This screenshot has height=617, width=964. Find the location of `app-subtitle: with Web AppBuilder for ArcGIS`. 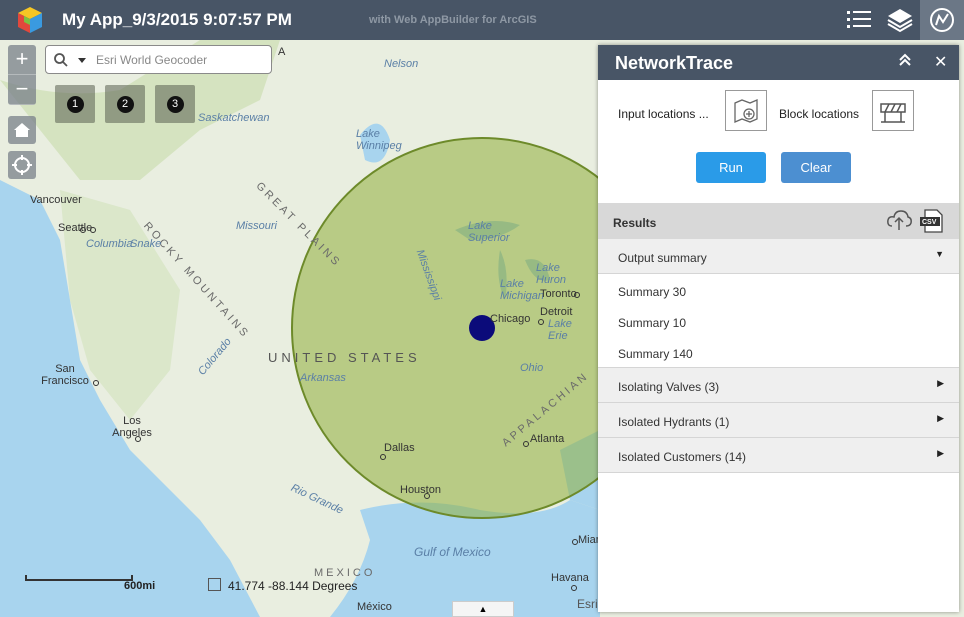

app-subtitle: with Web AppBuilder for ArcGIS is located at coordinates (453, 20).